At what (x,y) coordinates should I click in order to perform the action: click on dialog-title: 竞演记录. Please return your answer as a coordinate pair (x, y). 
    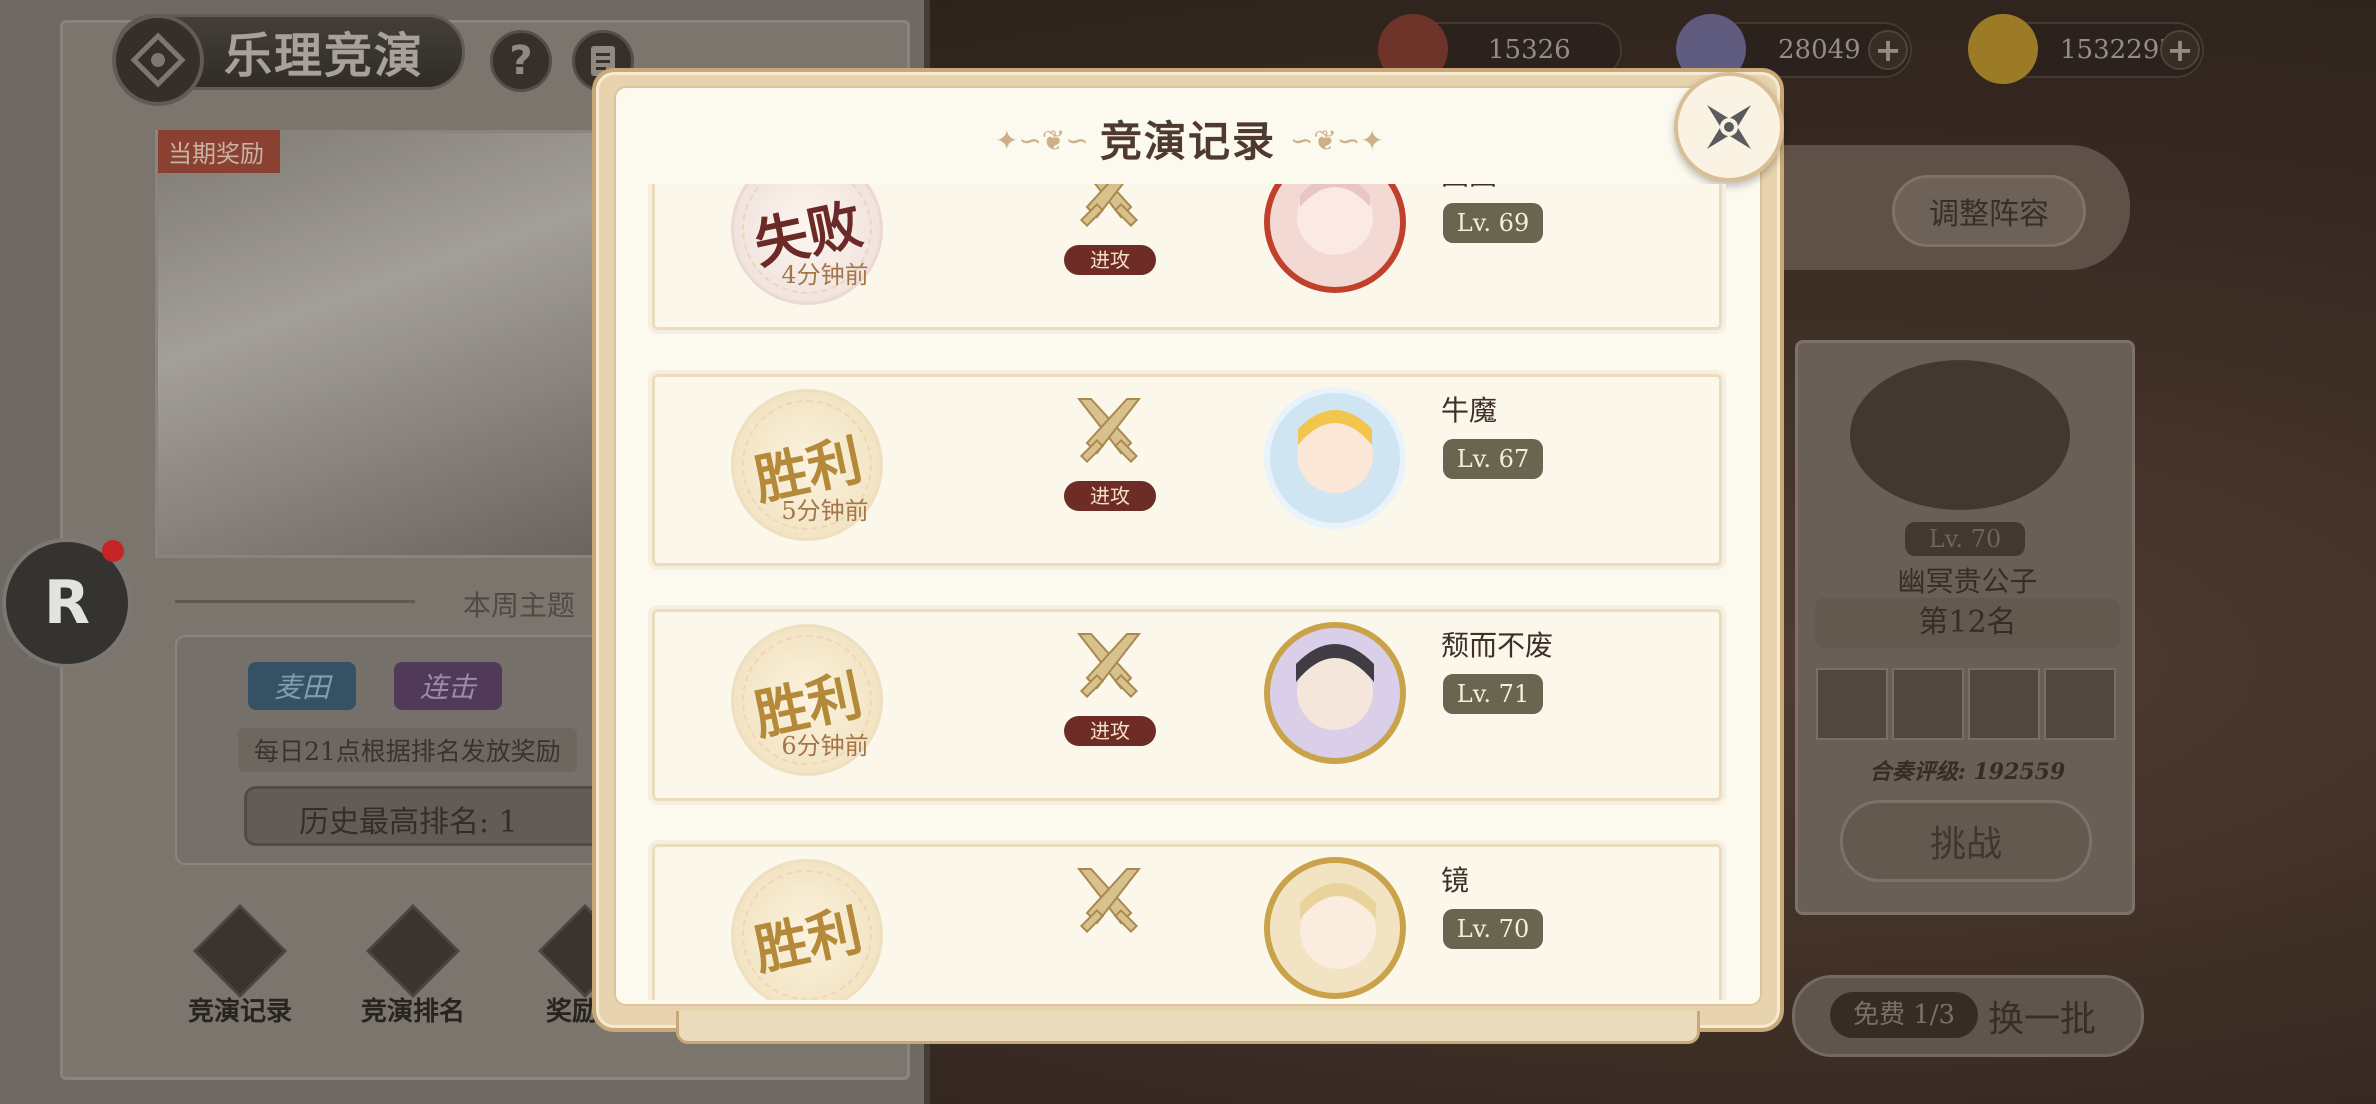
    Looking at the image, I should click on (1187, 141).